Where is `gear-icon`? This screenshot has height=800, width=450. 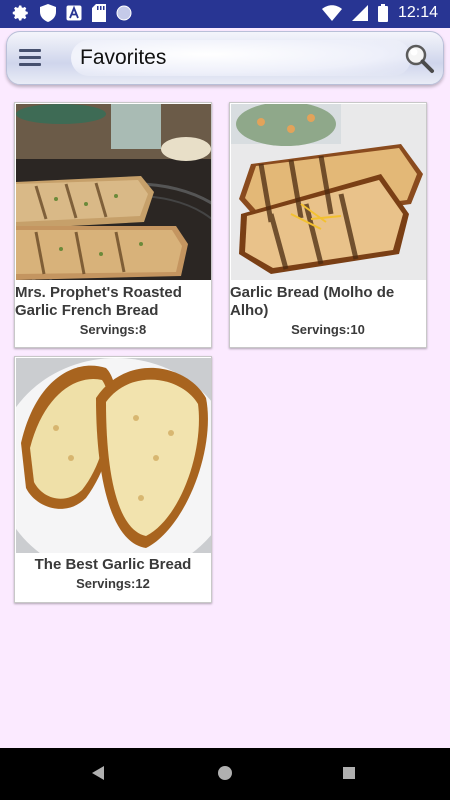
gear-icon is located at coordinates (20, 13).